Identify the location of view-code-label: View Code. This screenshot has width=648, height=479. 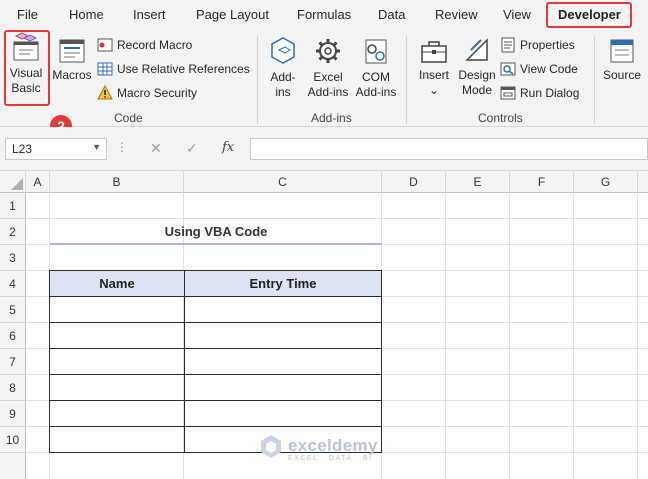
(549, 69).